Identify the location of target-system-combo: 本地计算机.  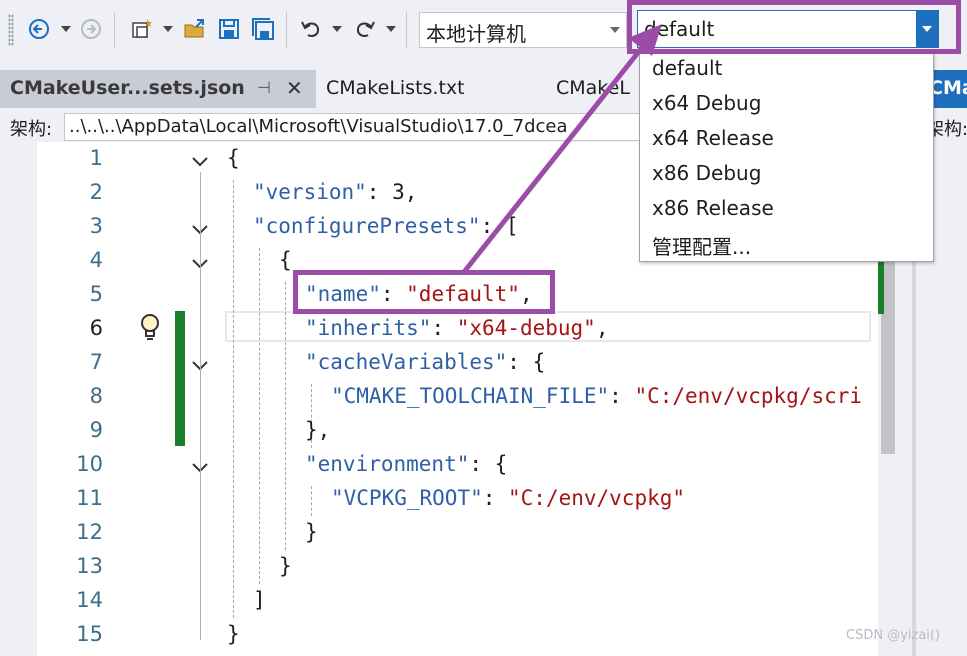
(523, 30).